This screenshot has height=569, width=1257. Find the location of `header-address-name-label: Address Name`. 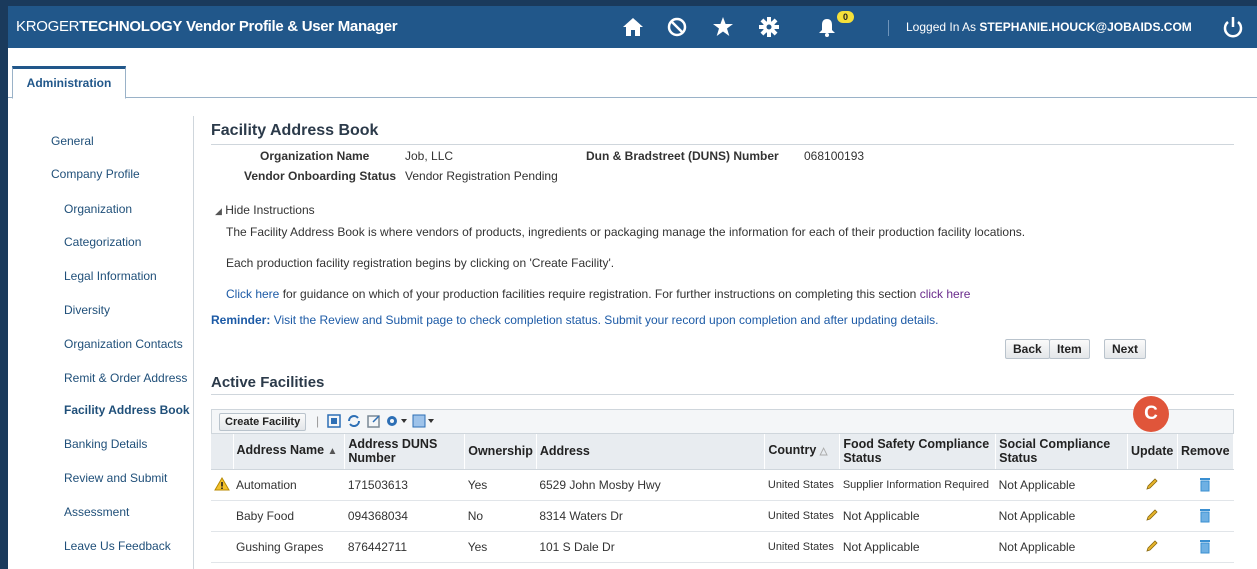

header-address-name-label: Address Name is located at coordinates (280, 450).